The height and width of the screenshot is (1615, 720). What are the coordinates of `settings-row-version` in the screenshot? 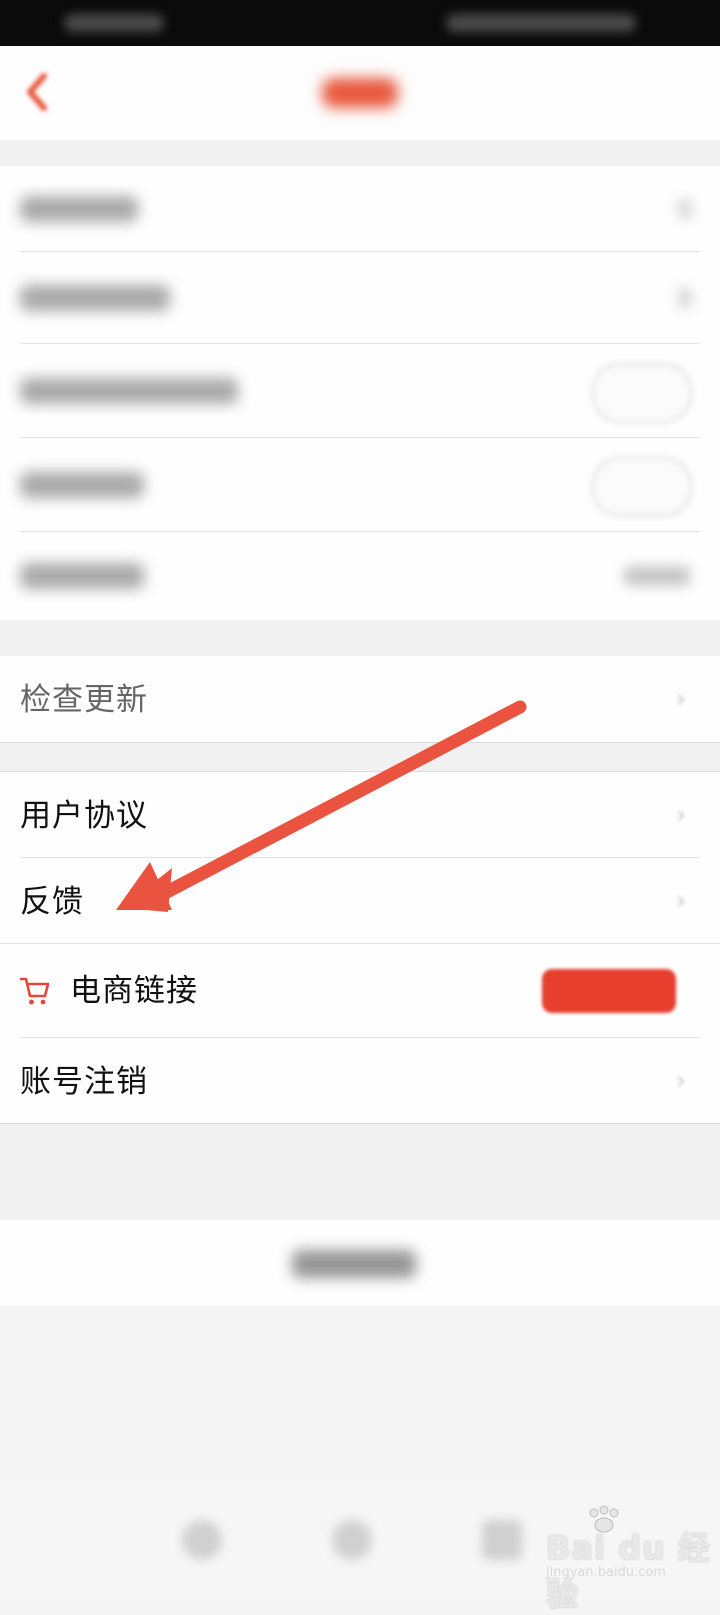 It's located at (360, 576).